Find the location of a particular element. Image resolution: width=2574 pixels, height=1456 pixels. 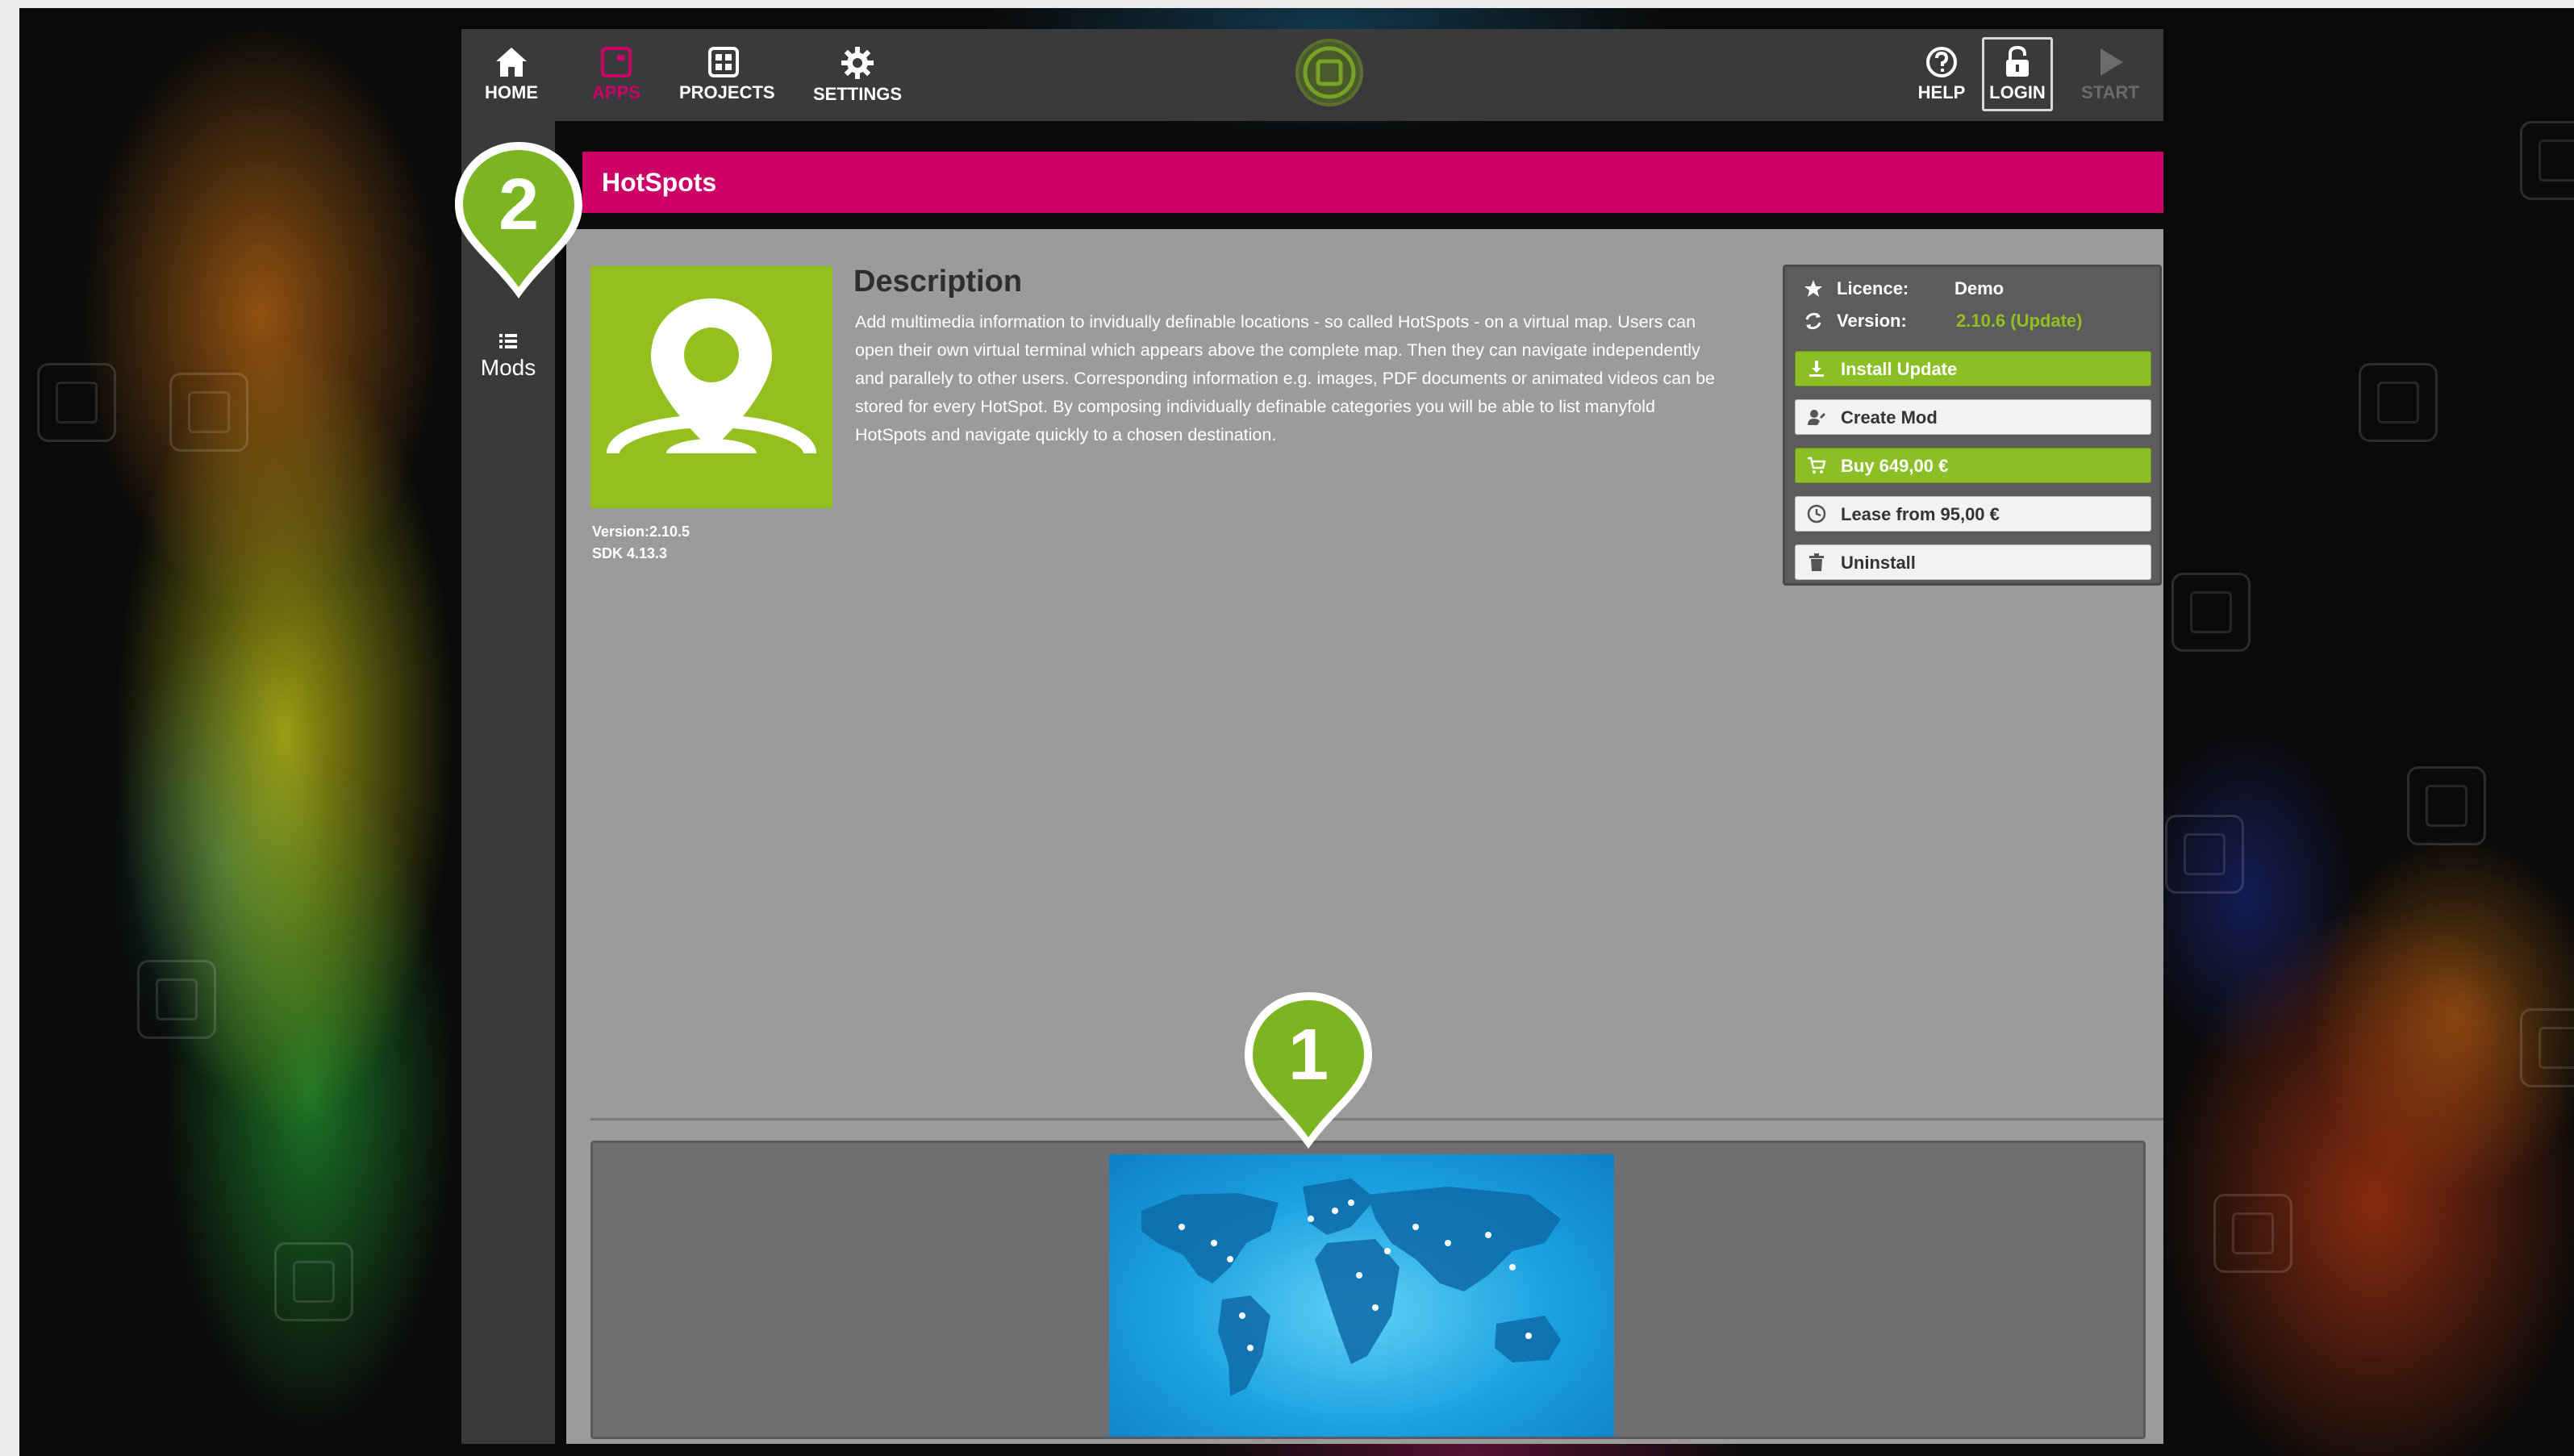

question-circle-icon is located at coordinates (1941, 62).